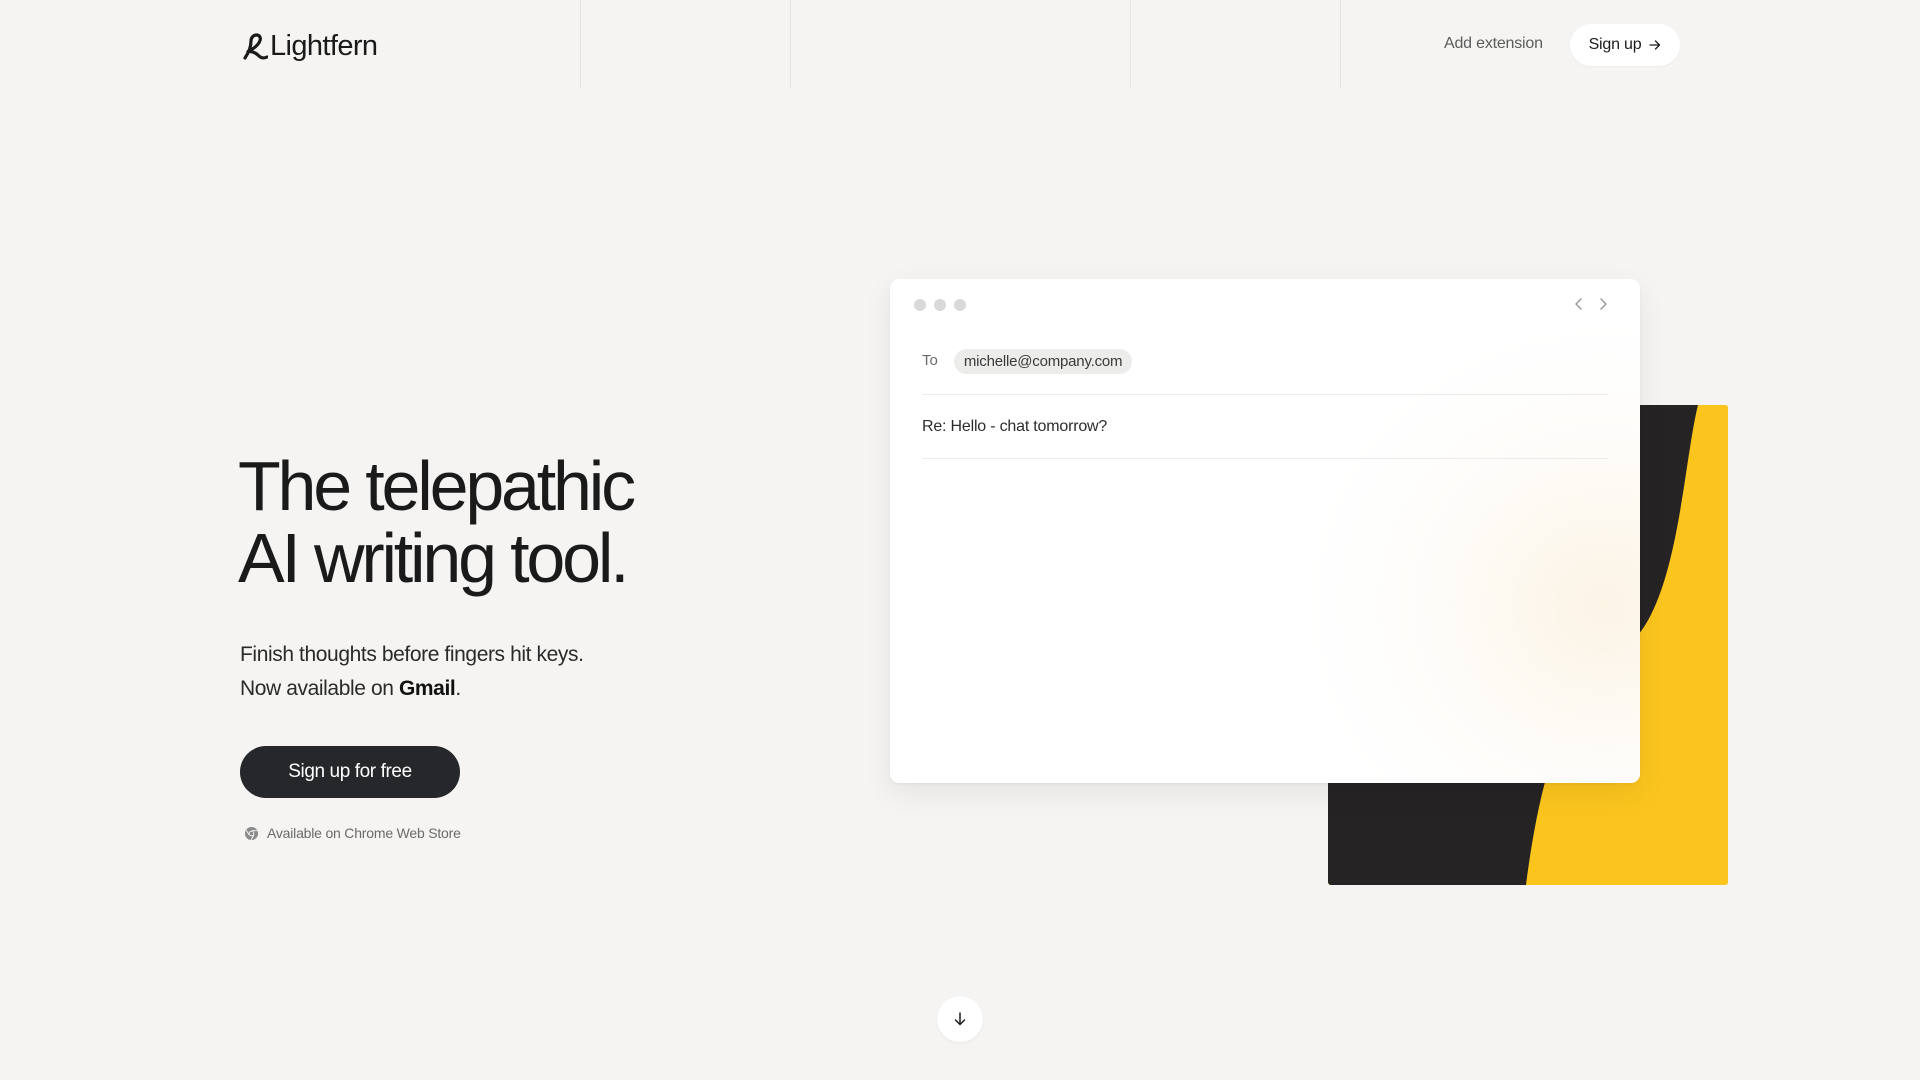 This screenshot has height=1080, width=1920. I want to click on add-extension-link: Add extension, so click(1493, 44).